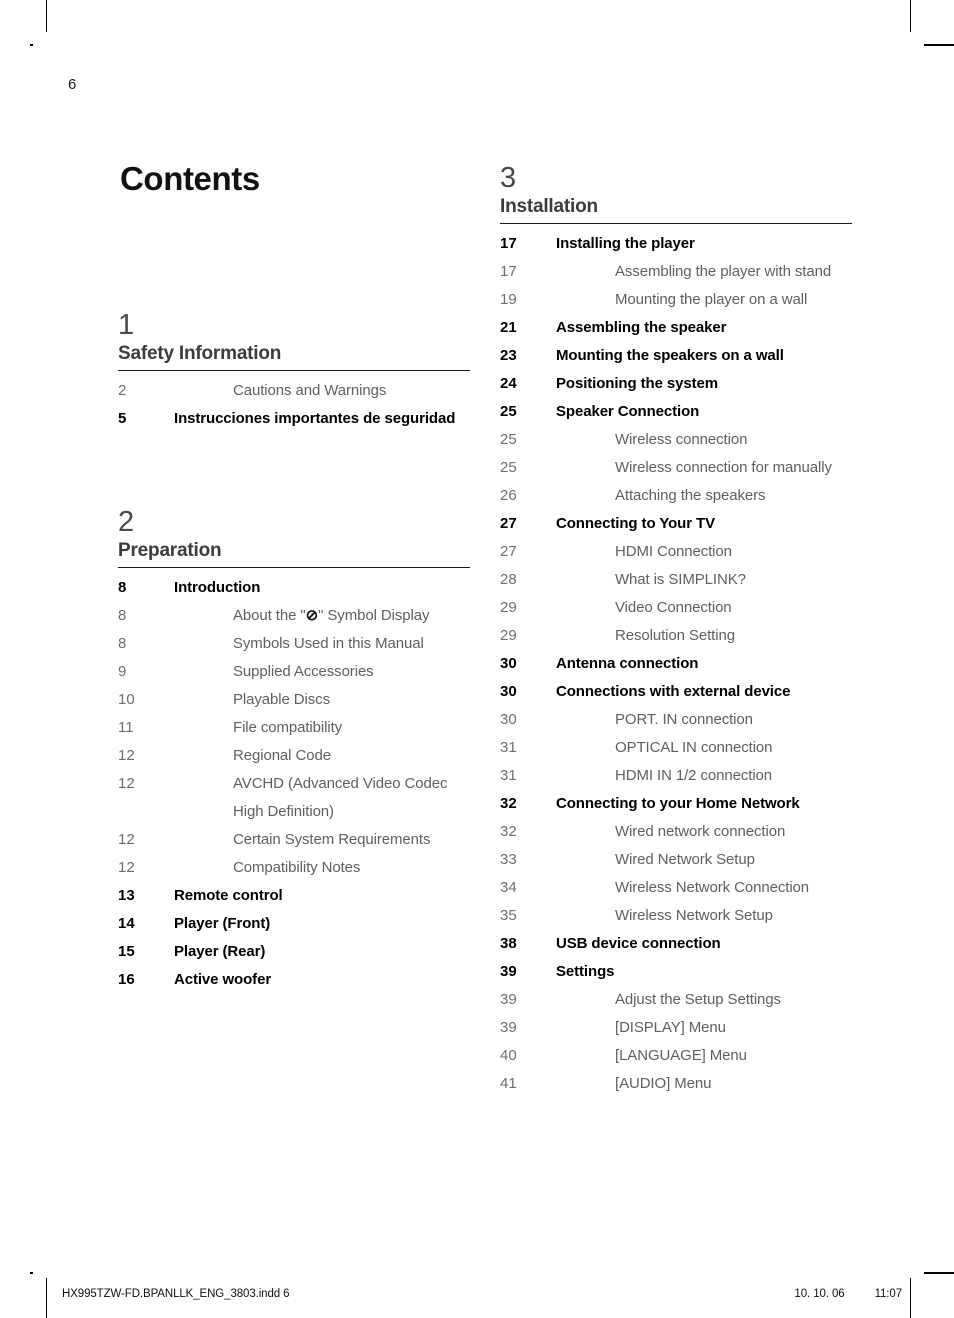  I want to click on toc-entry: 41 [AUDIO] Menu, so click(676, 1084).